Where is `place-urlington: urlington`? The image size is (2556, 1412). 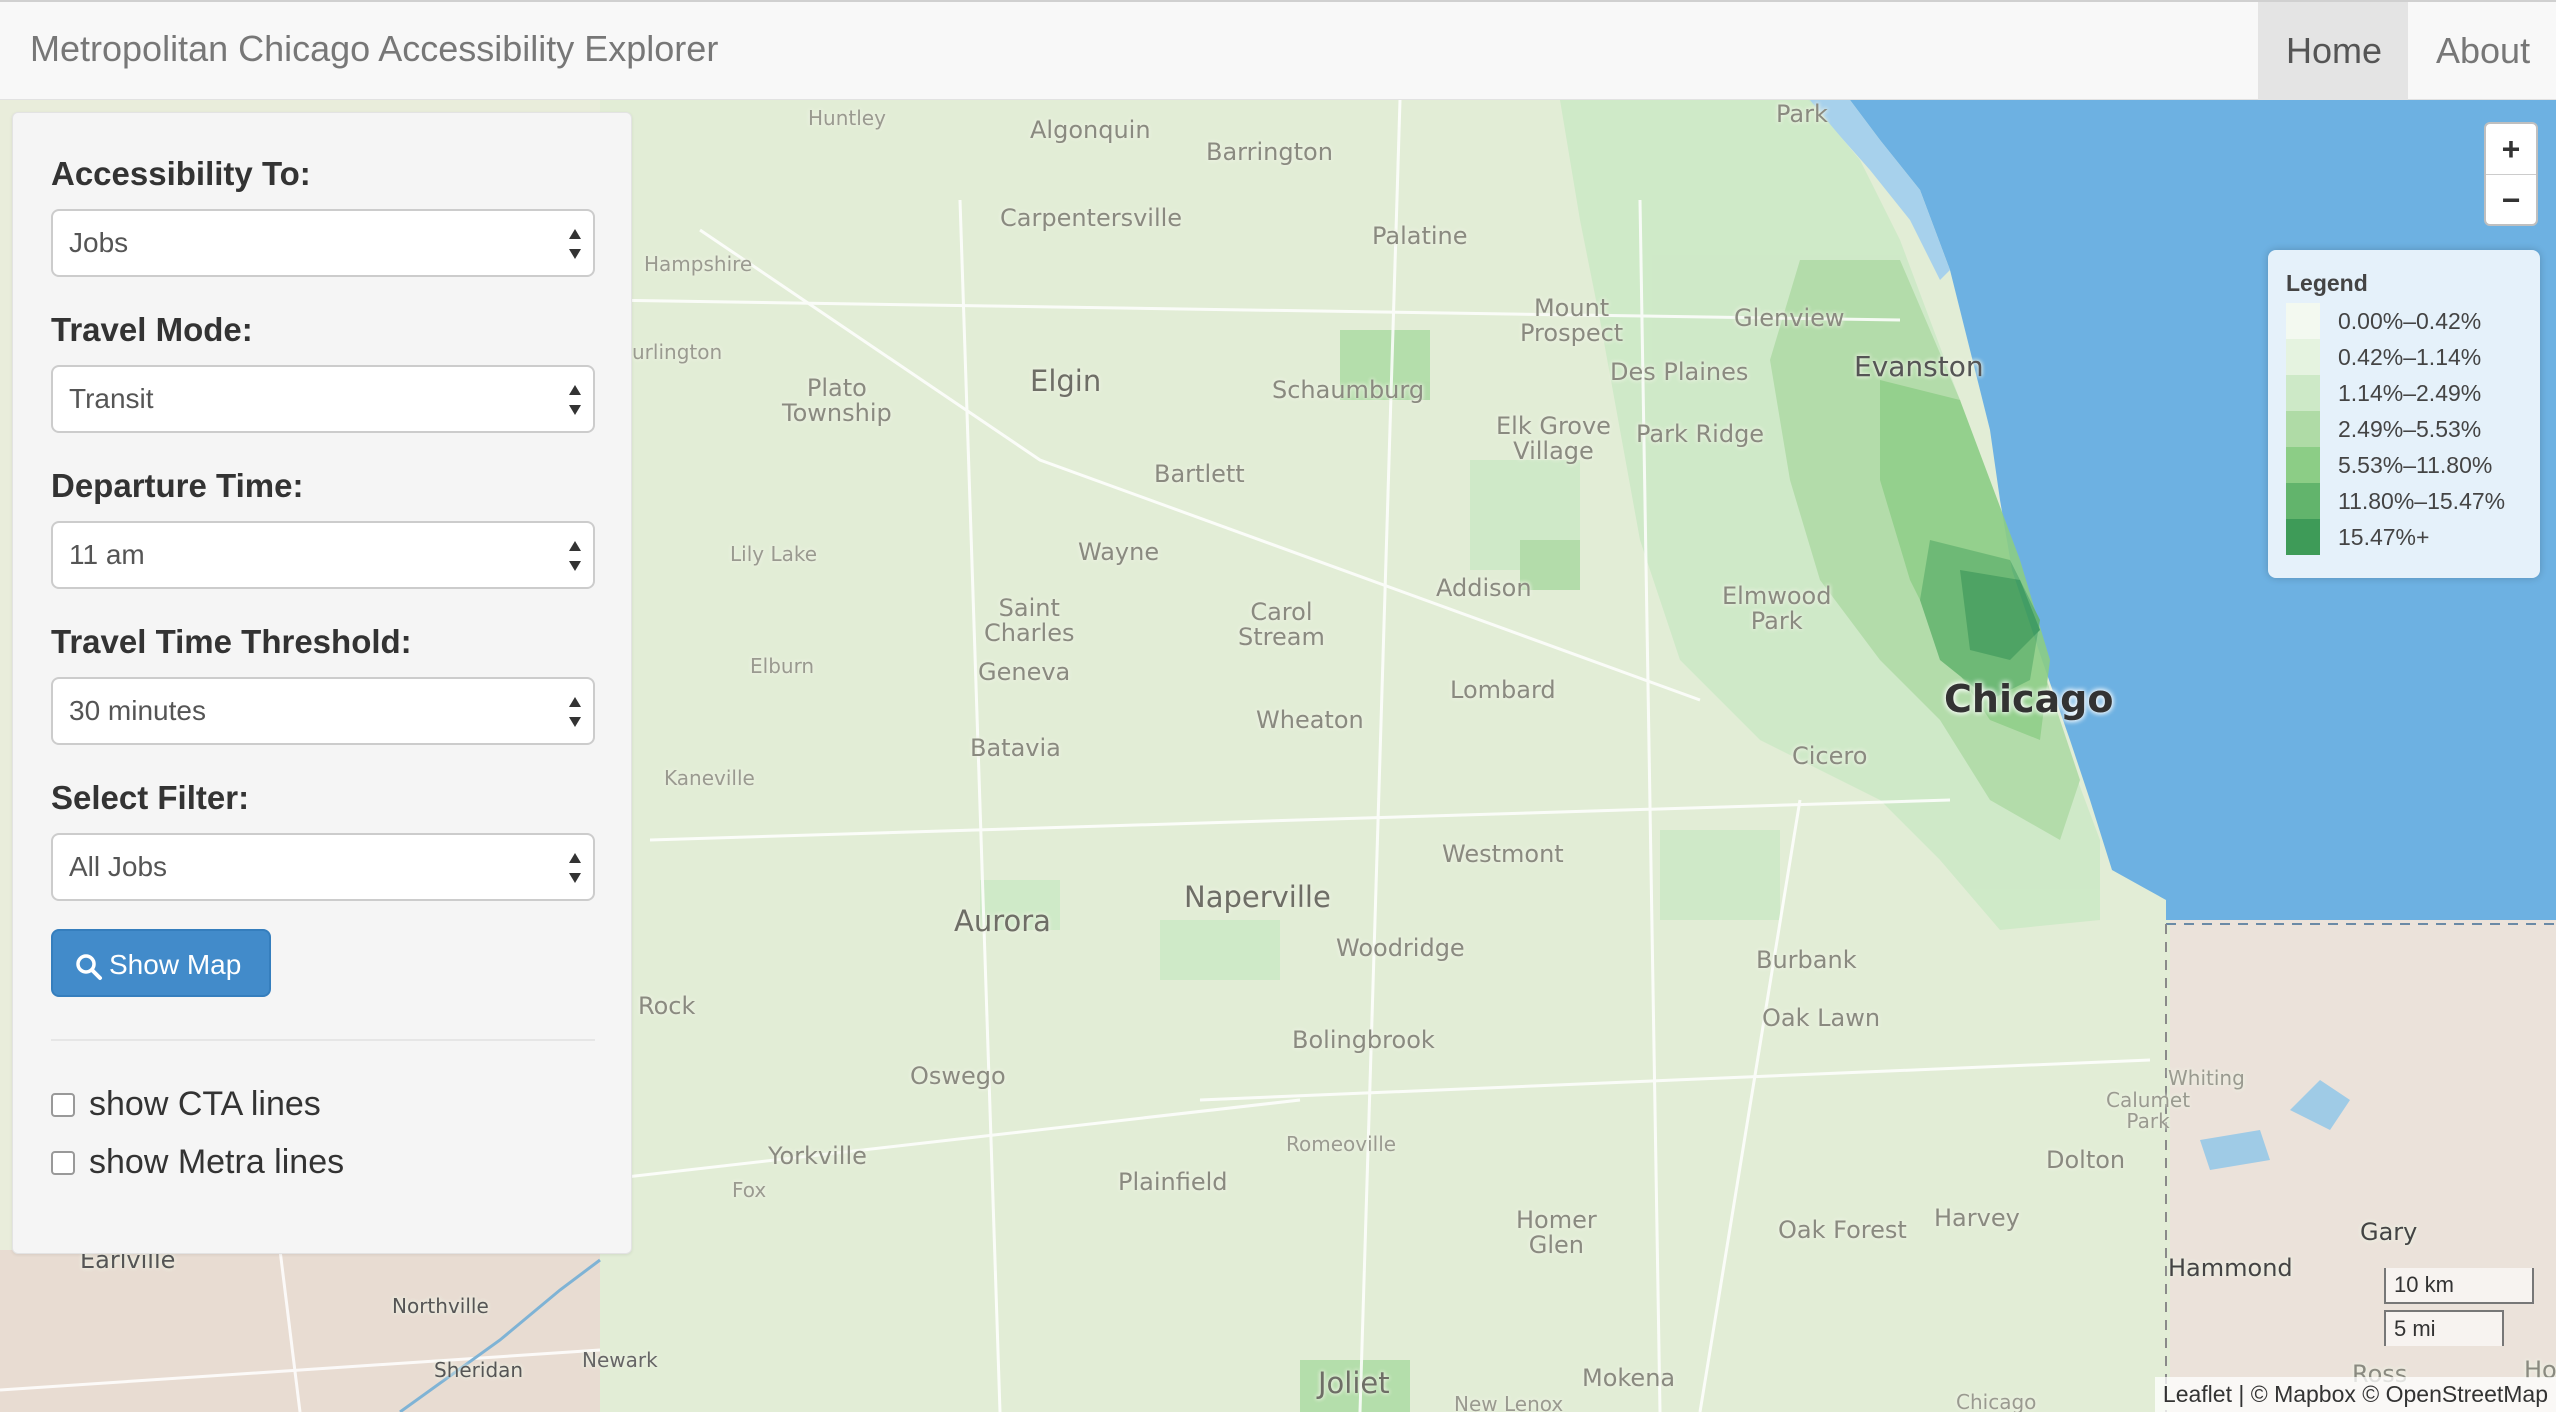
place-urlington: urlington is located at coordinates (677, 352).